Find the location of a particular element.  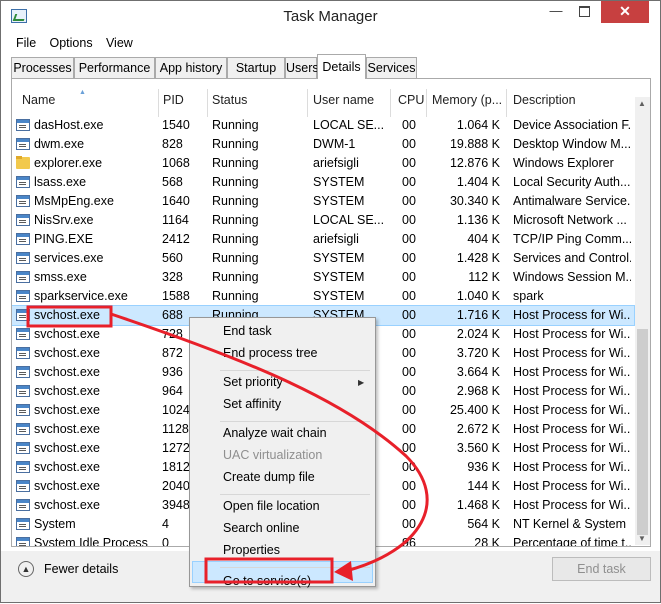

scroll-down-icon: ▼ is located at coordinates (642, 538).